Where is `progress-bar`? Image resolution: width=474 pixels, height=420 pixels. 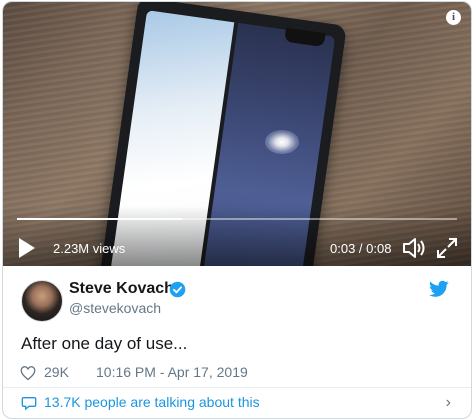
progress-bar is located at coordinates (237, 219).